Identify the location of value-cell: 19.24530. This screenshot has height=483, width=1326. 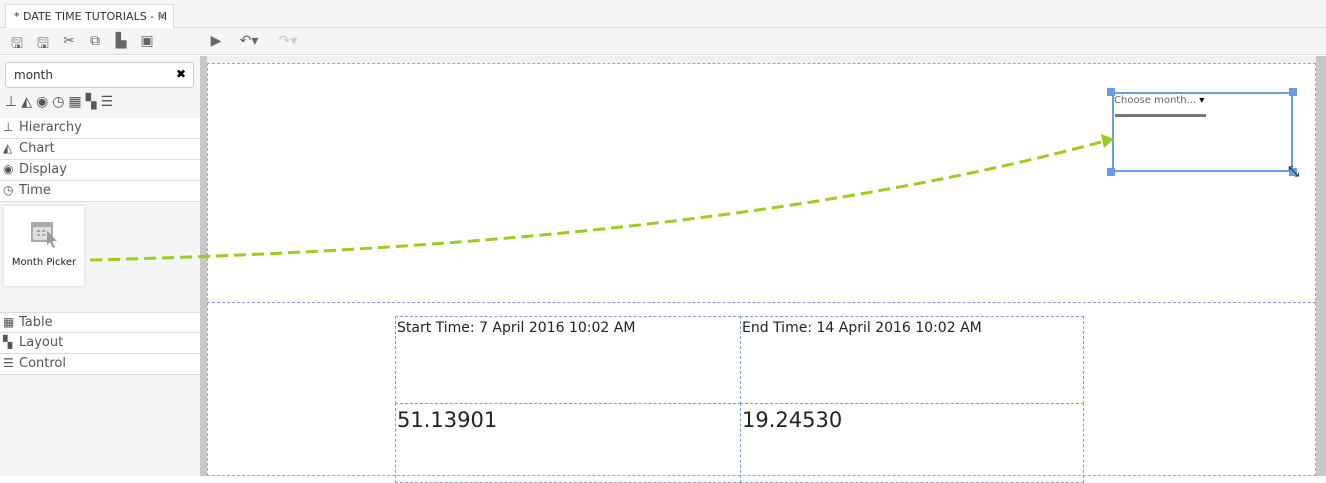
(912, 443).